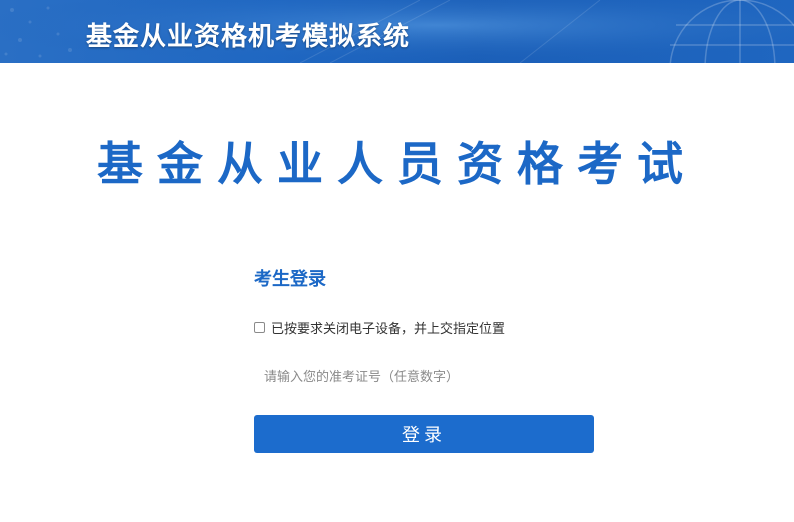 The image size is (794, 522). Describe the element at coordinates (259, 327) in the screenshot. I see `device-agreement-checkbox` at that location.